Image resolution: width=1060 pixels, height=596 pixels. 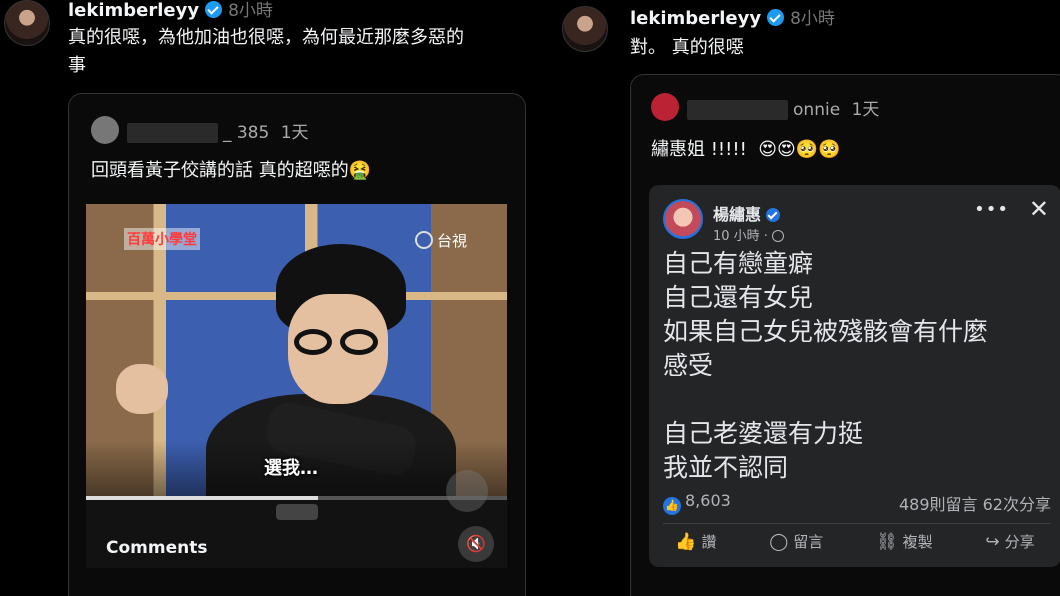 I want to click on fb-copy-button: ⛓ 複製, so click(x=904, y=546).